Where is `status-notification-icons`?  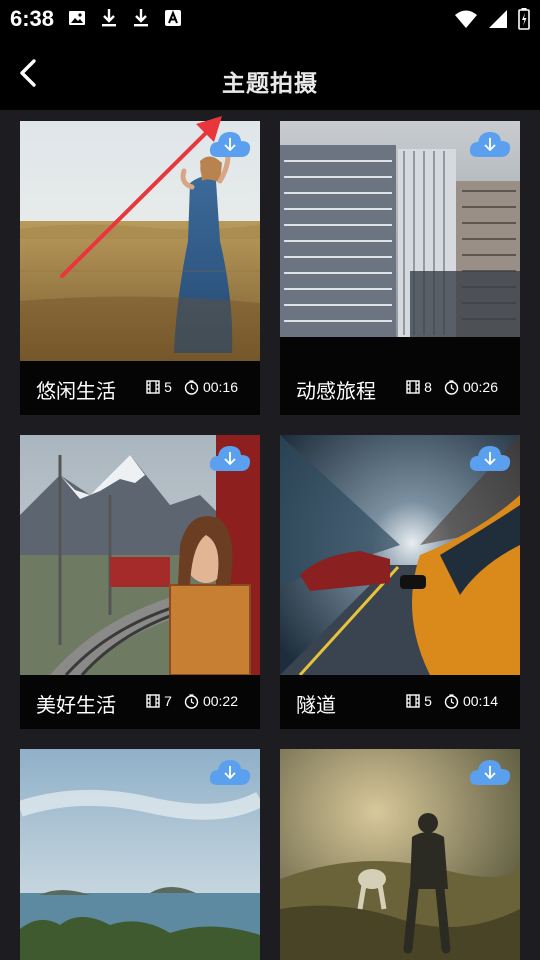 status-notification-icons is located at coordinates (125, 18).